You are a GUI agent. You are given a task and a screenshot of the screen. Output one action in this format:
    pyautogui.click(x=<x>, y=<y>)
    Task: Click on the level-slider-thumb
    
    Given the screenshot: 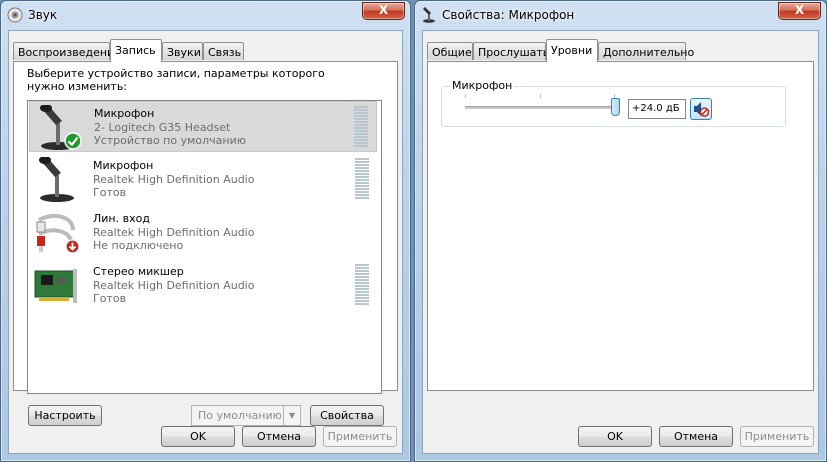 What is the action you would take?
    pyautogui.click(x=615, y=107)
    